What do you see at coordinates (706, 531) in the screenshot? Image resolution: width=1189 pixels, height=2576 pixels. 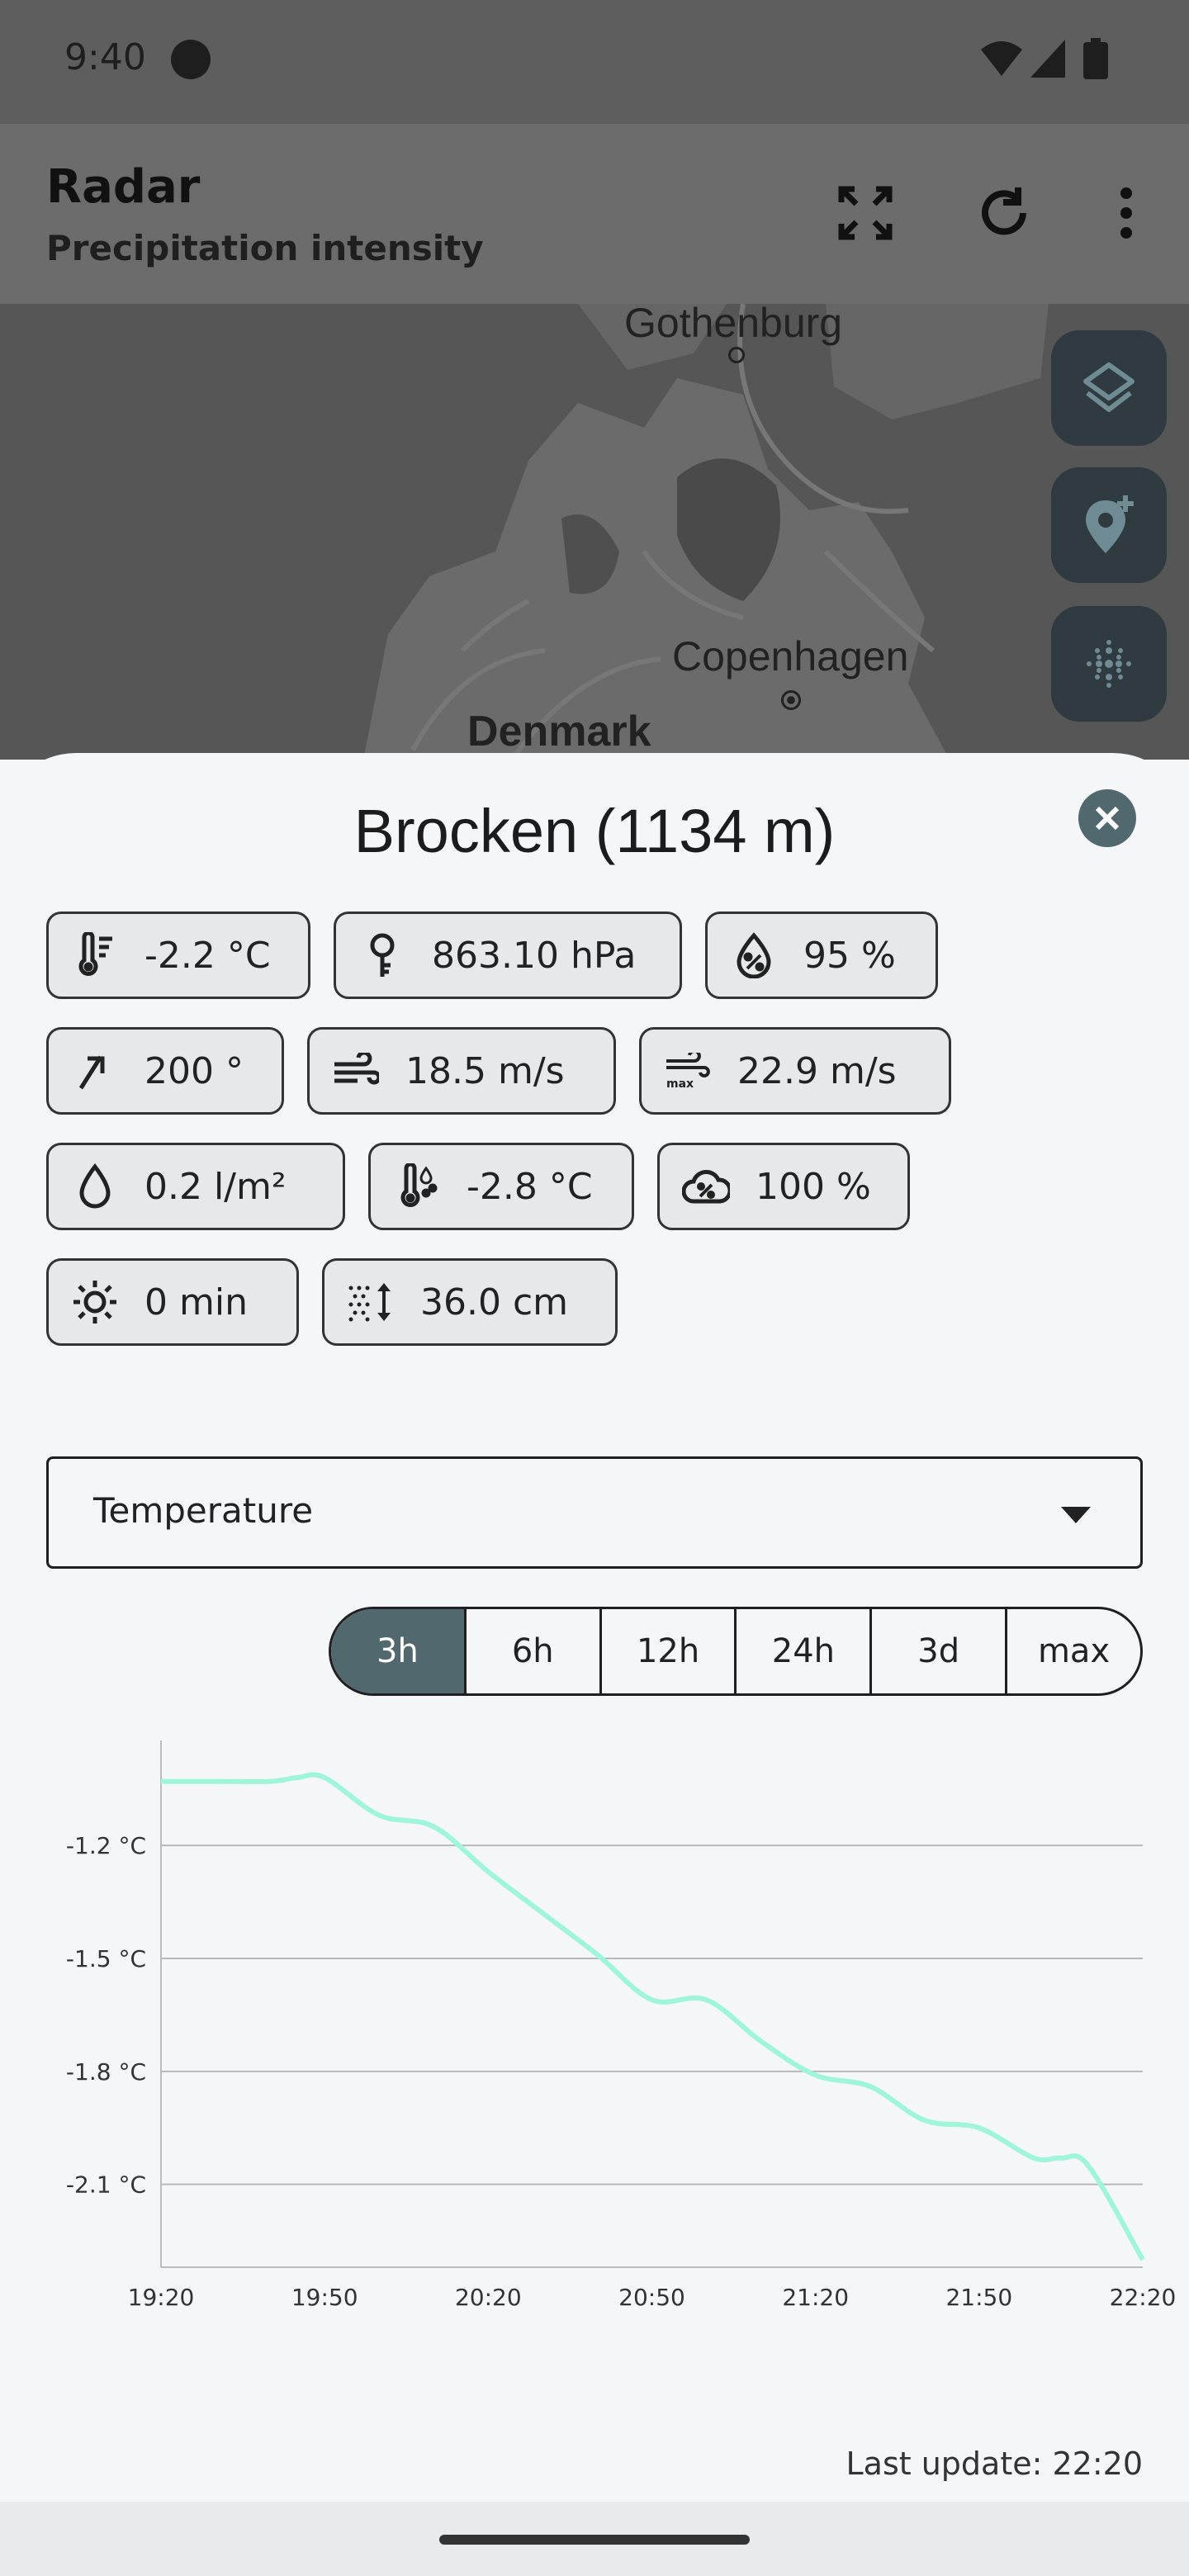 I see `map-background` at bounding box center [706, 531].